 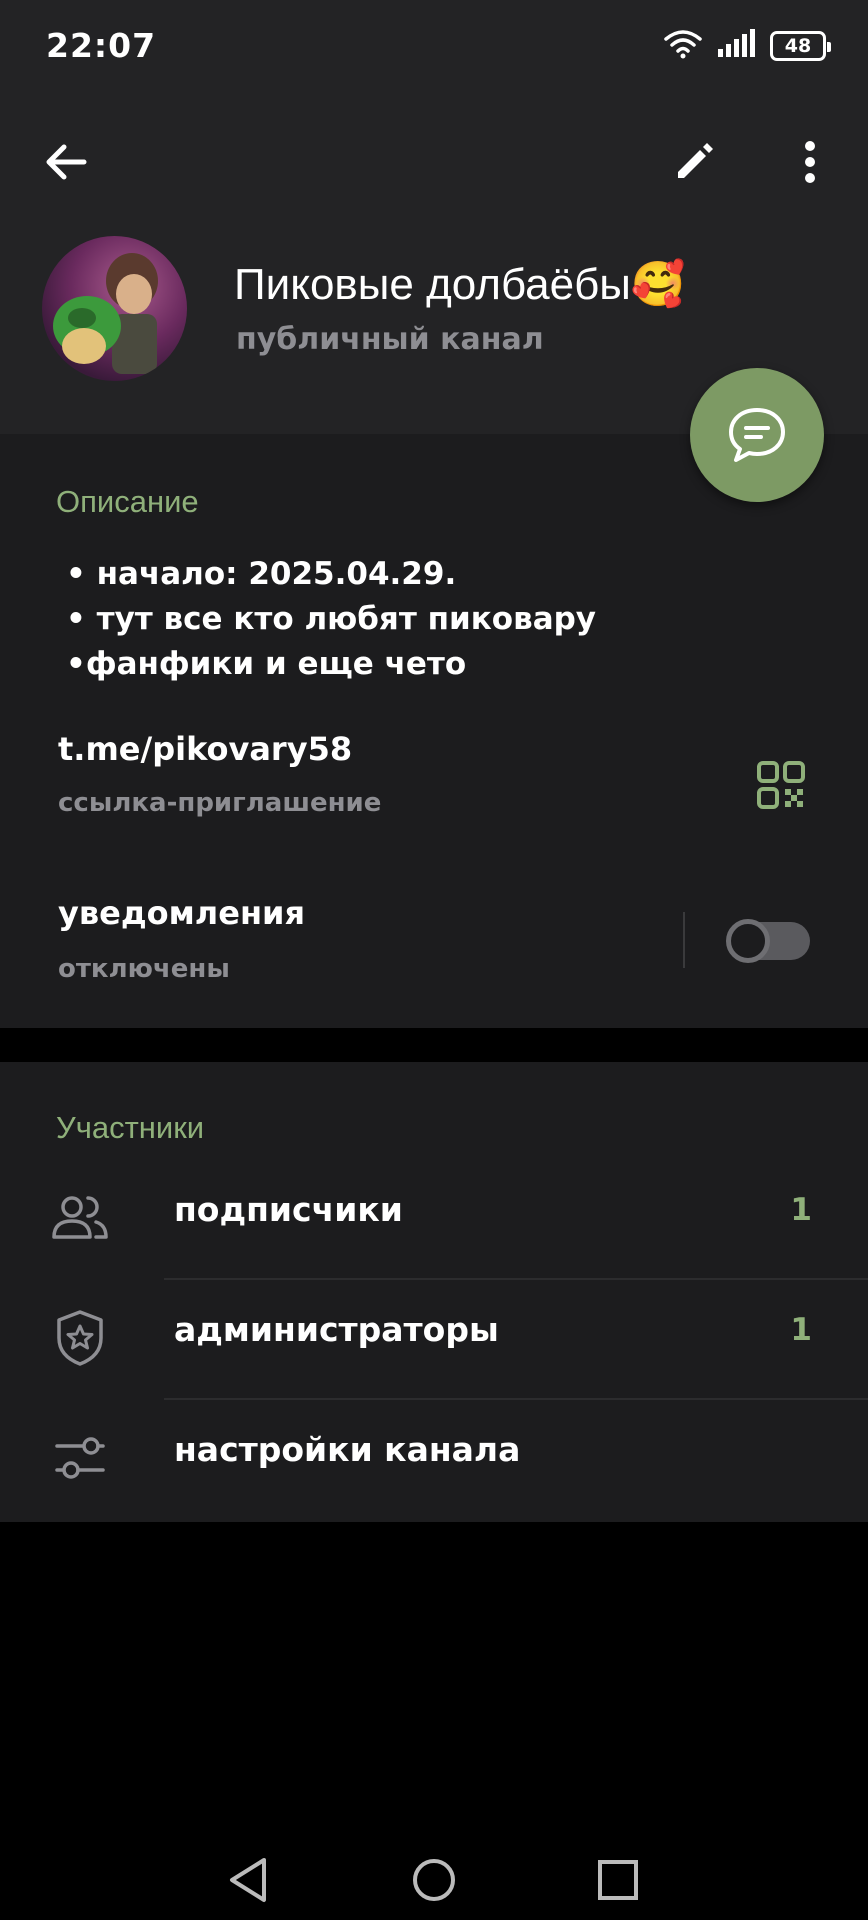 I want to click on edit-button, so click(x=694, y=162).